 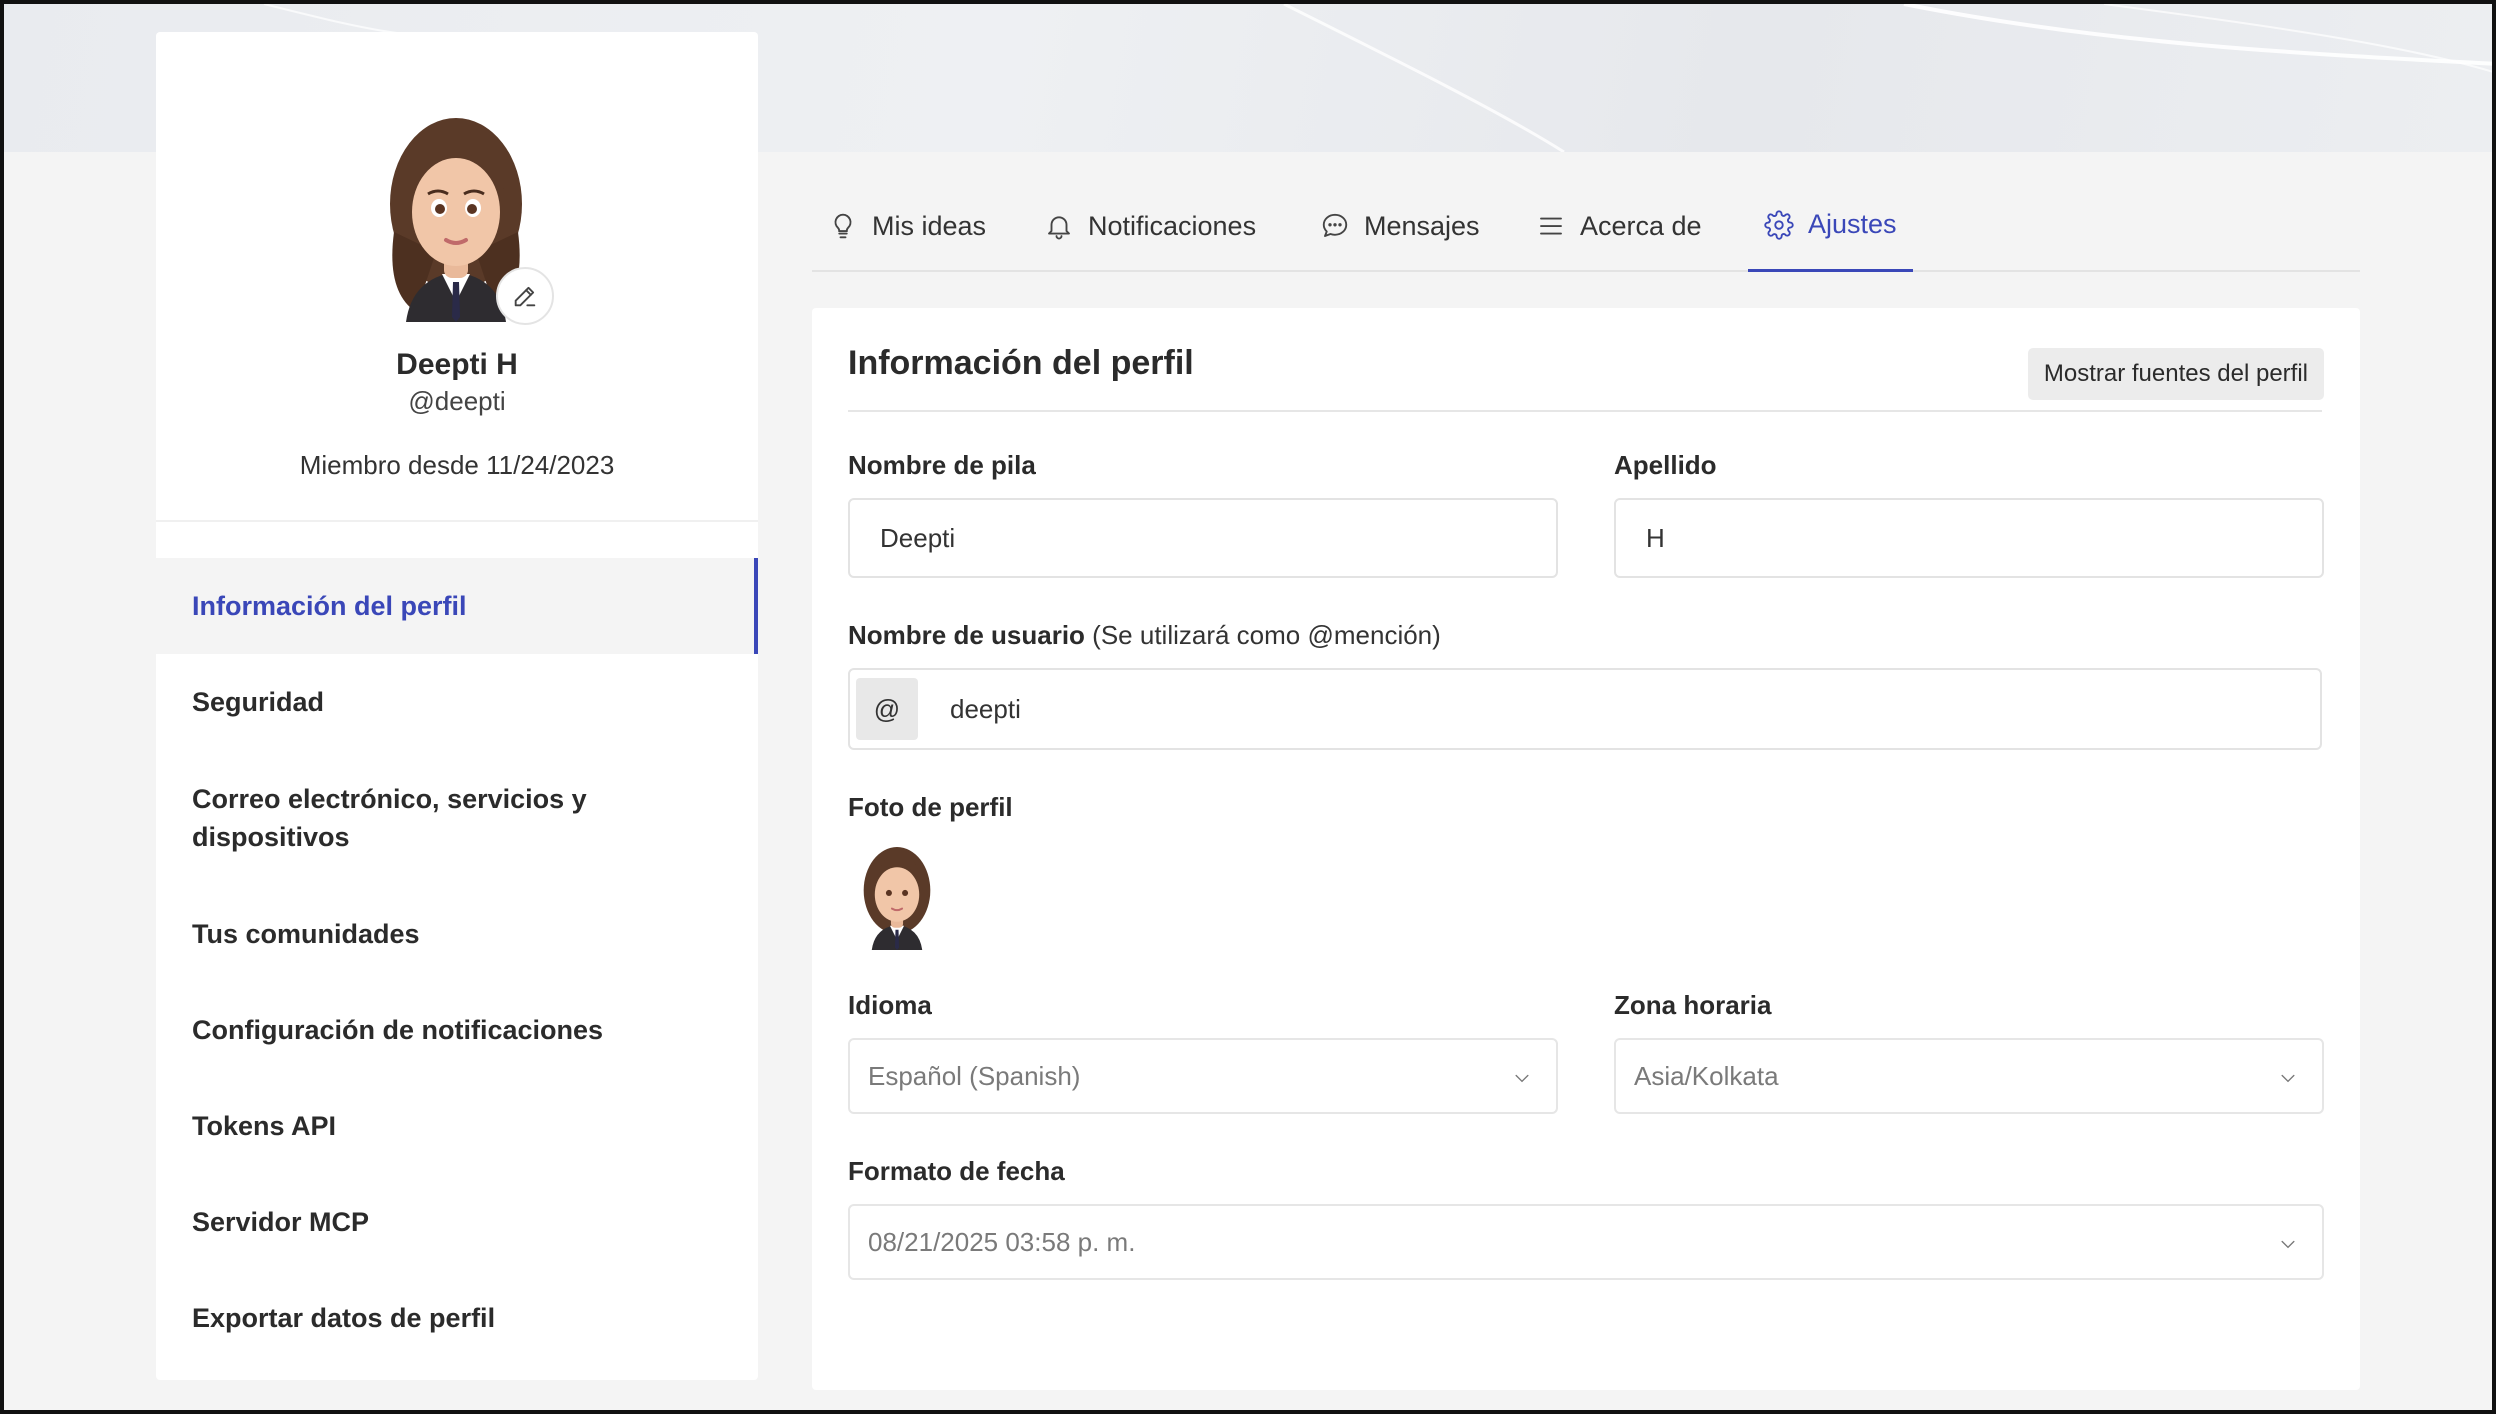 I want to click on profile-avatar-container, so click(x=465, y=218).